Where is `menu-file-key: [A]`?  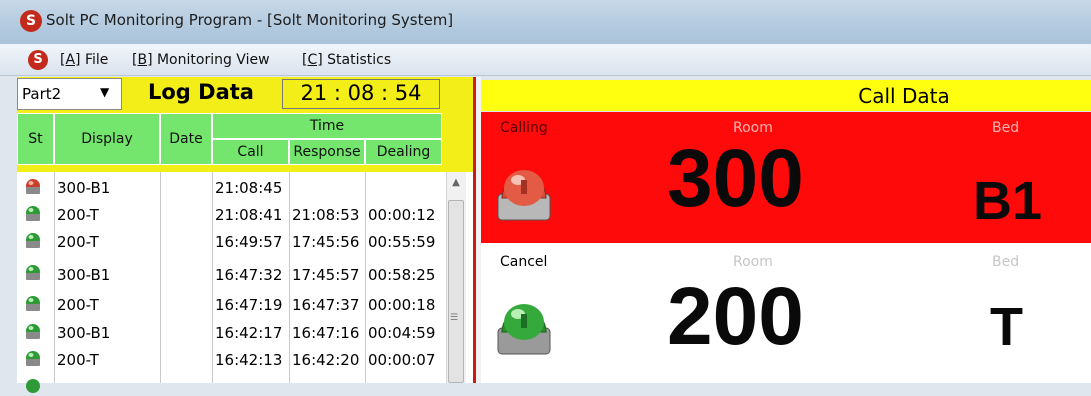 menu-file-key: [A] is located at coordinates (70, 60).